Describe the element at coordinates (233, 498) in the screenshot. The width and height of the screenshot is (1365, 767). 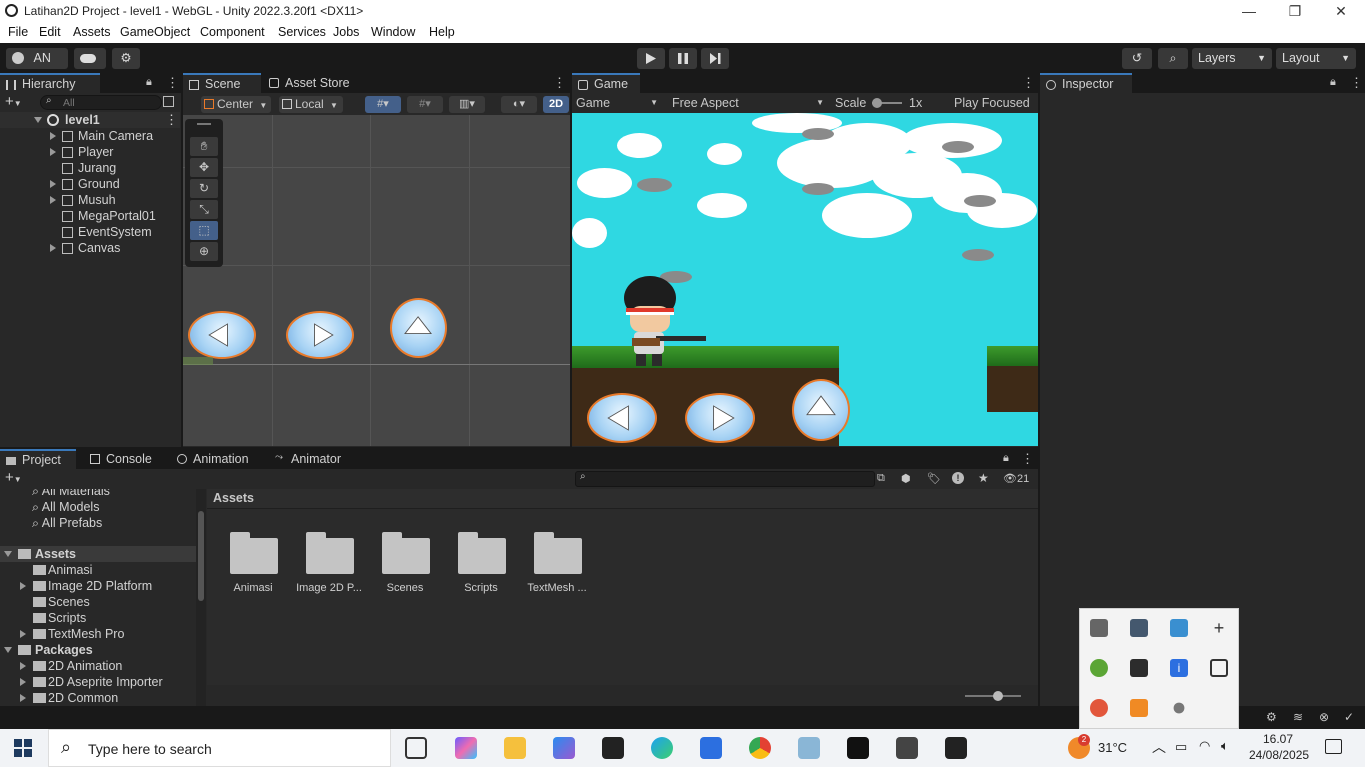
I see `breadcrumb-assets: Assets` at that location.